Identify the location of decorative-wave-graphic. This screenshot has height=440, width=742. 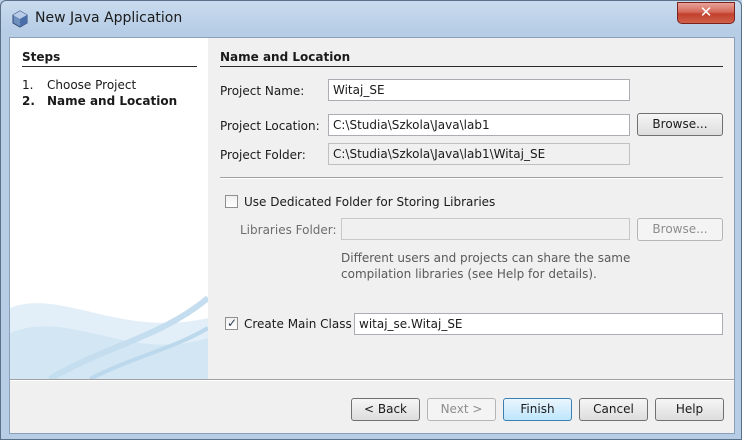
(109, 337).